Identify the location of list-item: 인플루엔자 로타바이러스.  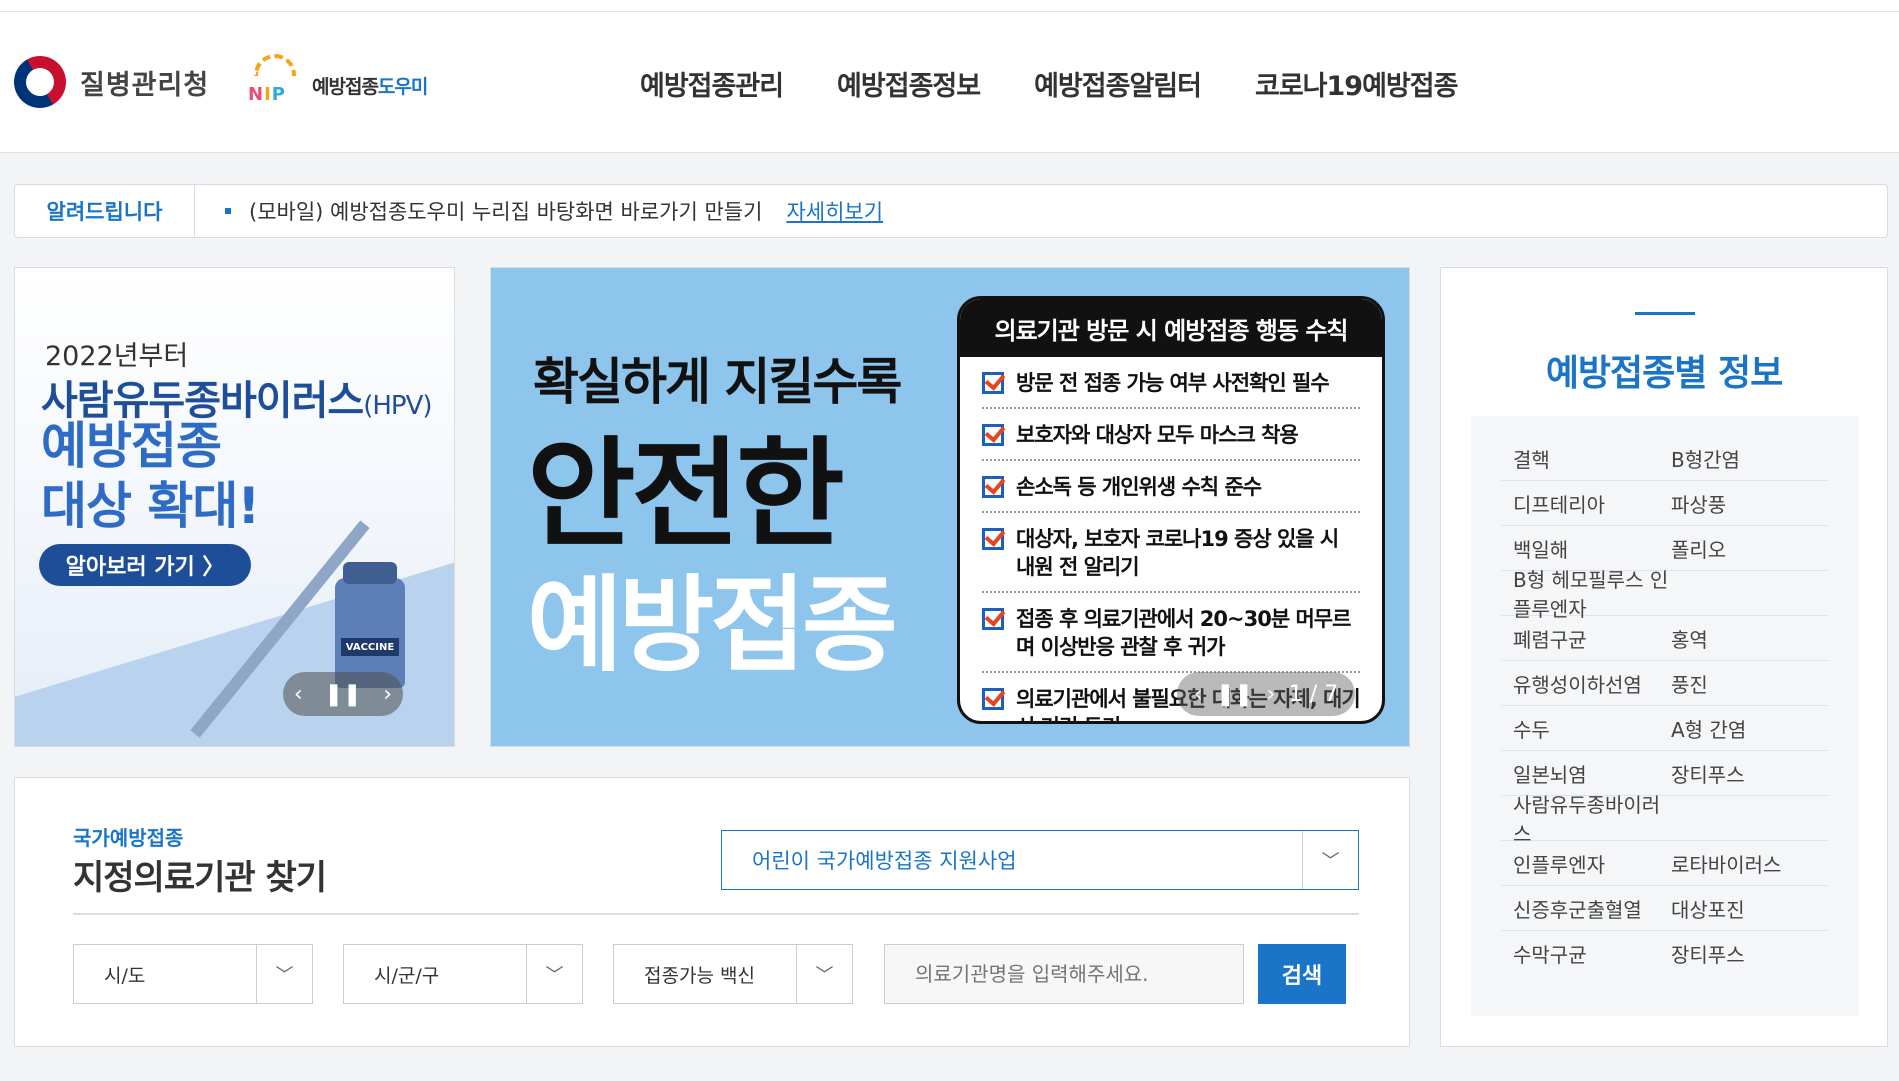
(1665, 863).